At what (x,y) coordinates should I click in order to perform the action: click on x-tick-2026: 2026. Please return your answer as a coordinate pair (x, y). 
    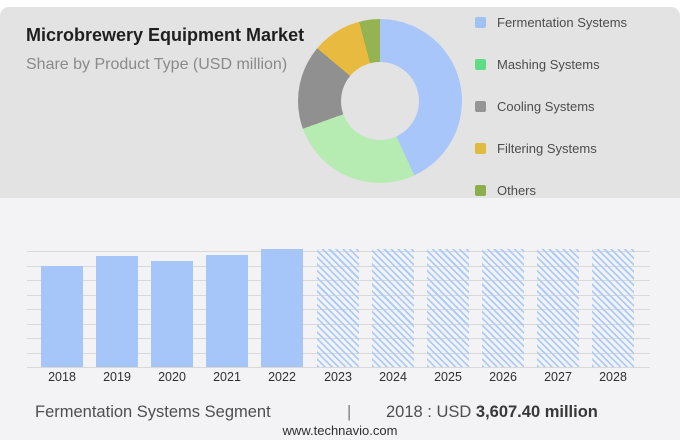
    Looking at the image, I should click on (503, 377).